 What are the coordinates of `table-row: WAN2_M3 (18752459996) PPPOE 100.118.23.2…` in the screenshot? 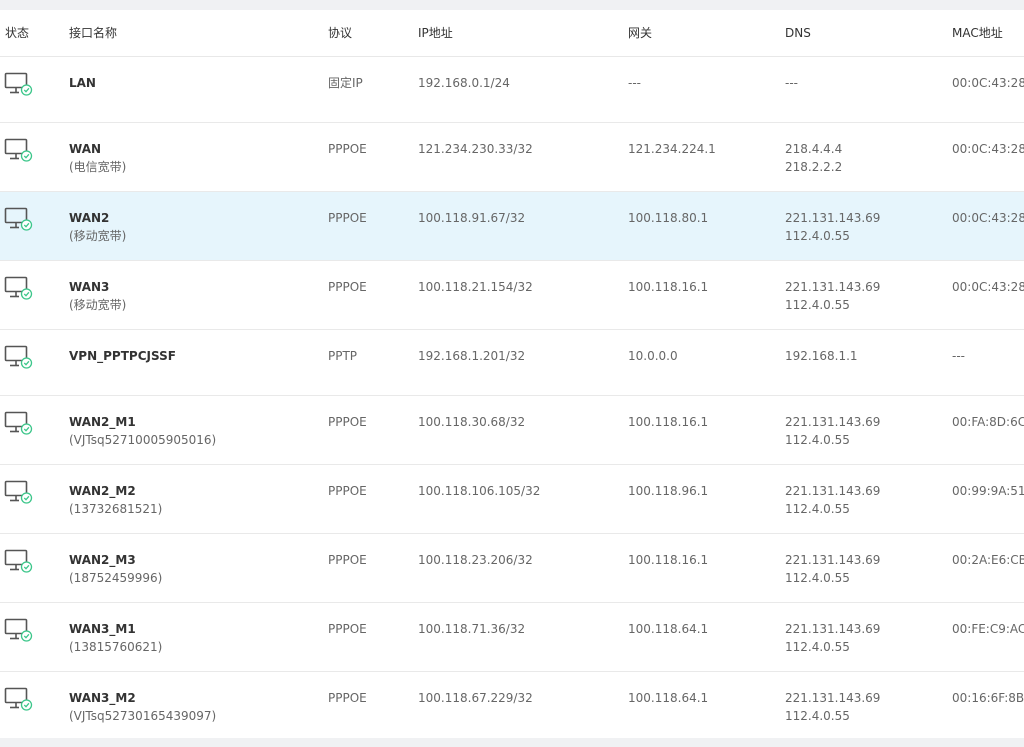 It's located at (512, 568).